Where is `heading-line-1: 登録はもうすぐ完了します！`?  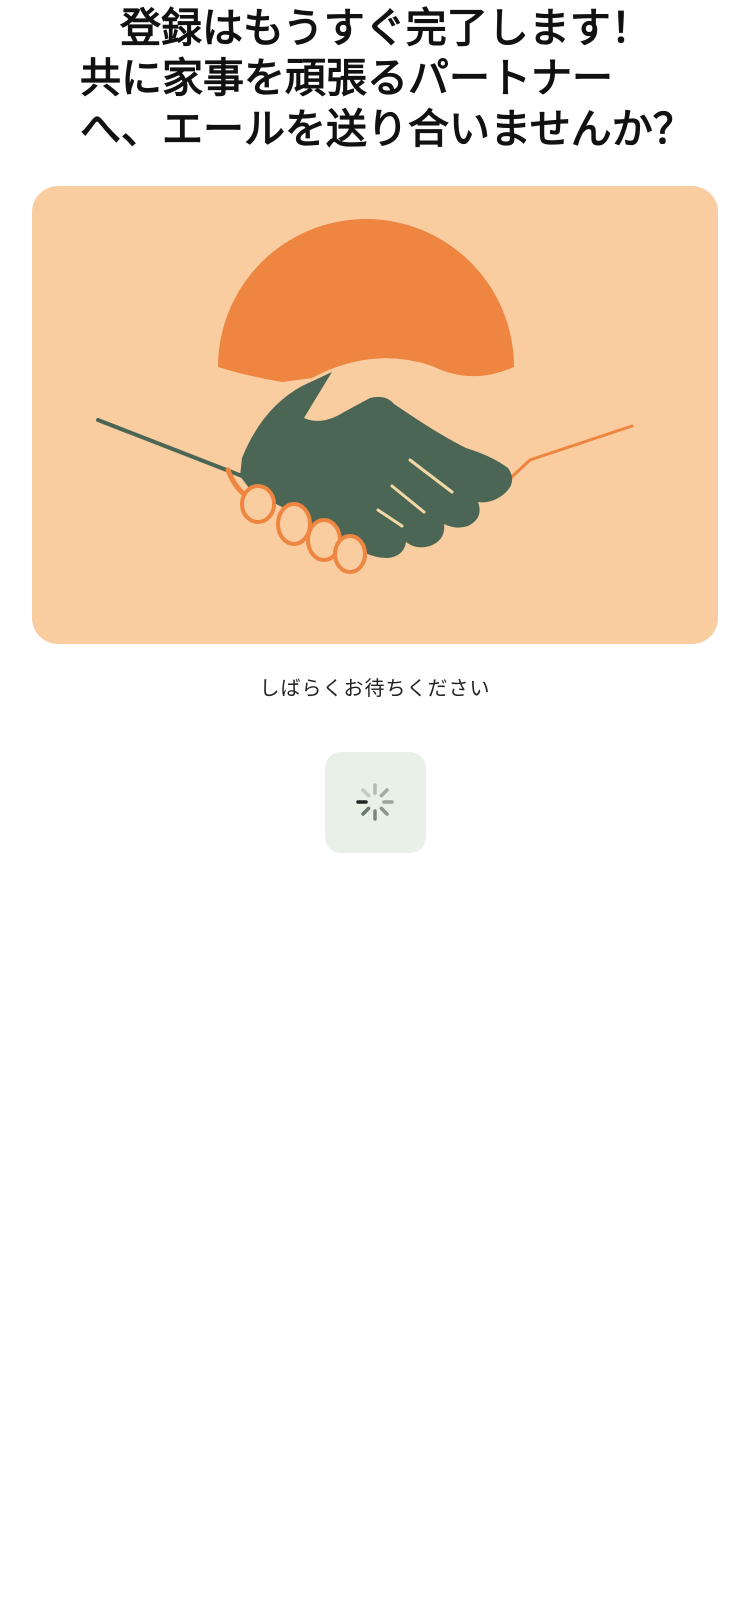
heading-line-1: 登録はもうすぐ完了します！ is located at coordinates (386, 28).